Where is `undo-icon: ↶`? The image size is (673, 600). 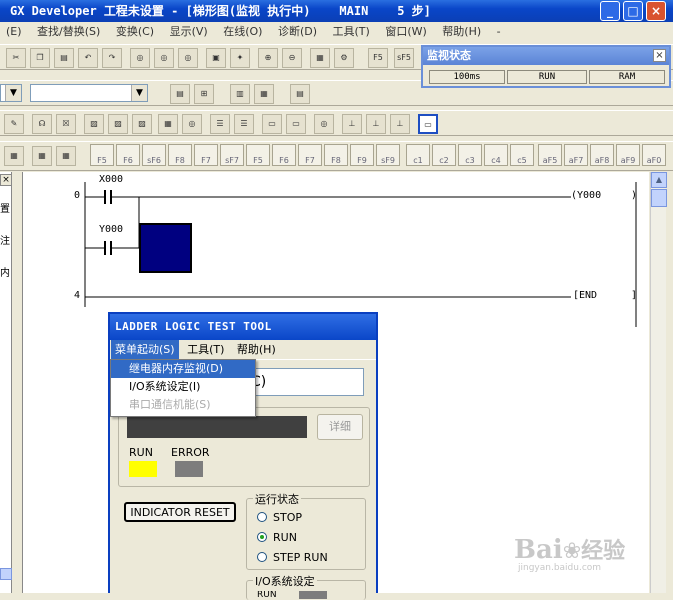
undo-icon: ↶ is located at coordinates (88, 58).